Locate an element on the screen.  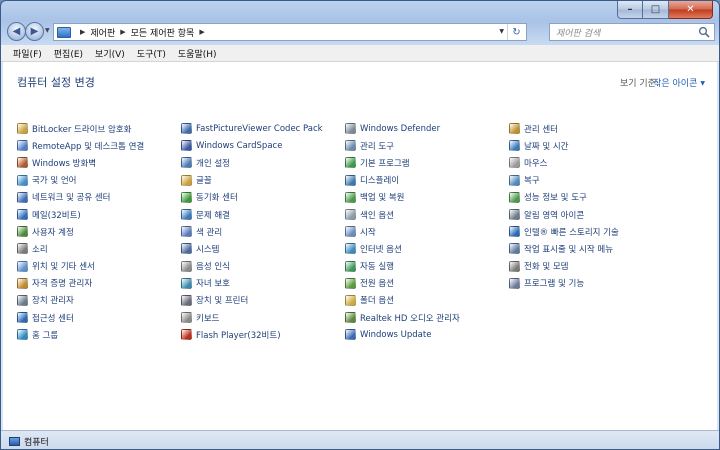
control-panel-item-label: 프로그램 및 기능 is located at coordinates (554, 284).